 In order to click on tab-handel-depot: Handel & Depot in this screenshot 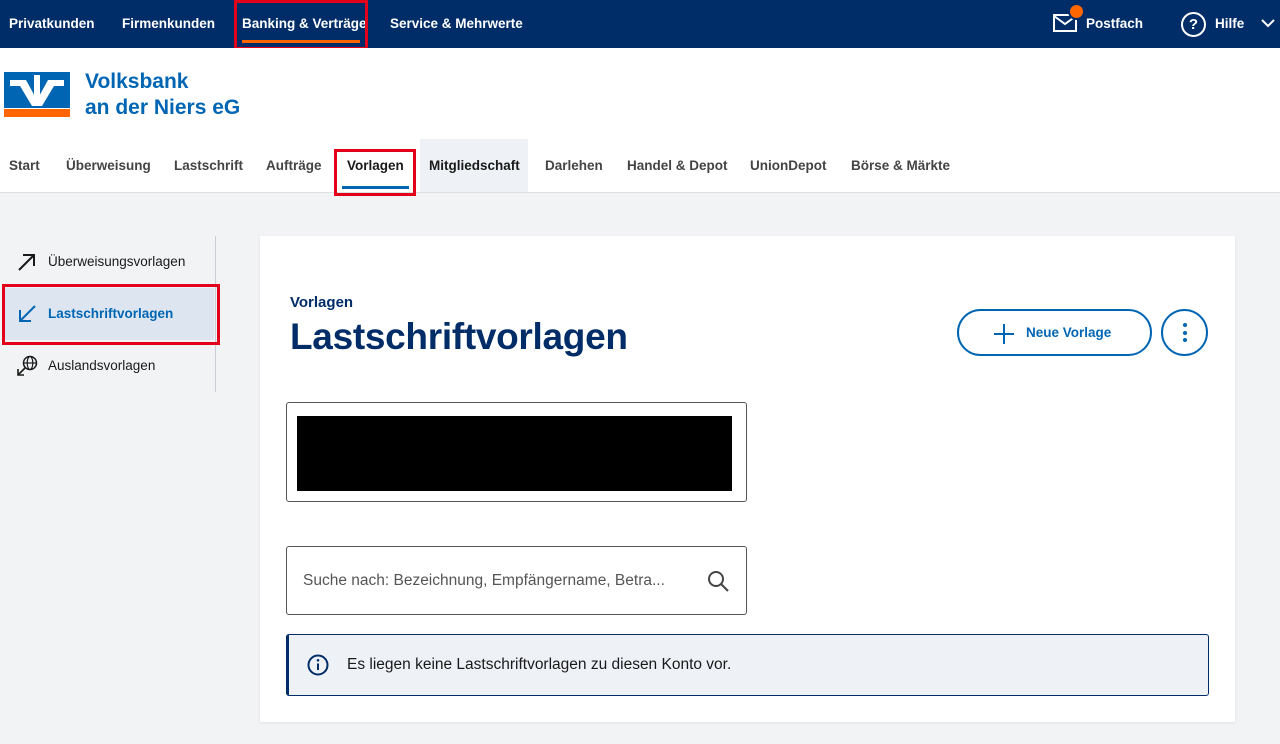, I will do `click(677, 165)`.